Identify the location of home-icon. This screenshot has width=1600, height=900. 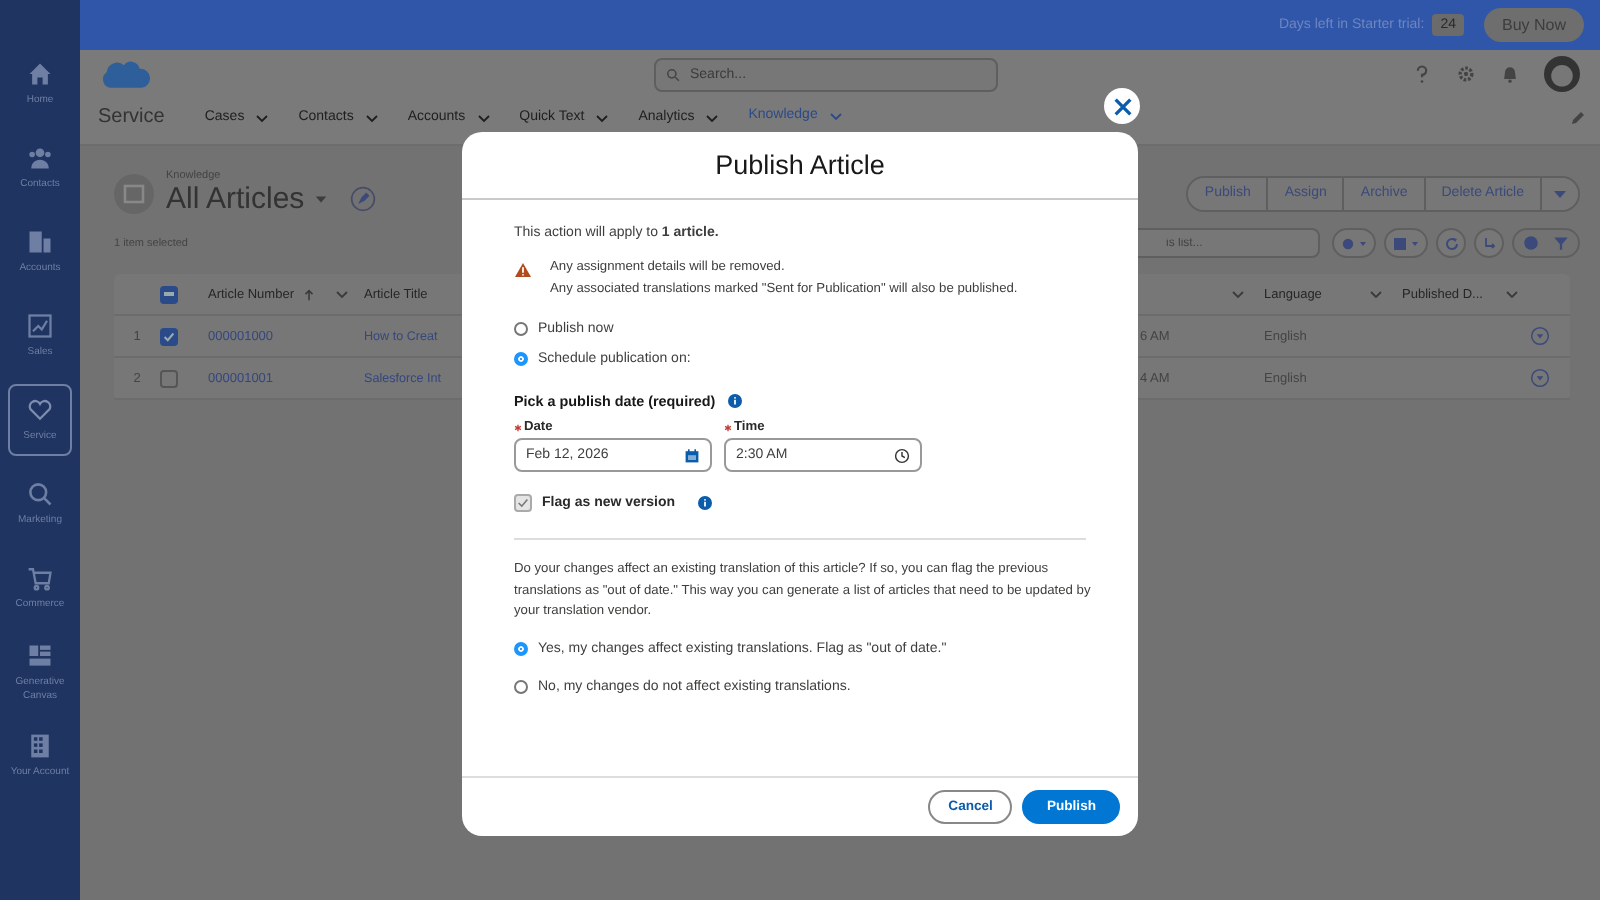
(40, 74).